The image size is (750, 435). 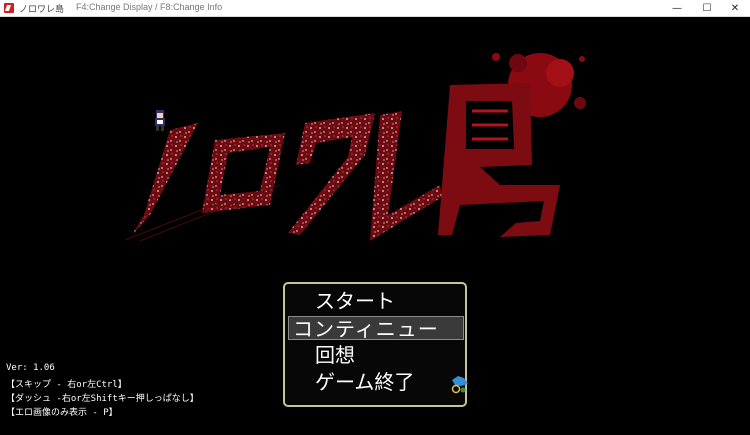 What do you see at coordinates (102, 399) in the screenshot?
I see `help-dash-text: 【ダッシュ -右or左Shiftキー押しっぱなし】` at bounding box center [102, 399].